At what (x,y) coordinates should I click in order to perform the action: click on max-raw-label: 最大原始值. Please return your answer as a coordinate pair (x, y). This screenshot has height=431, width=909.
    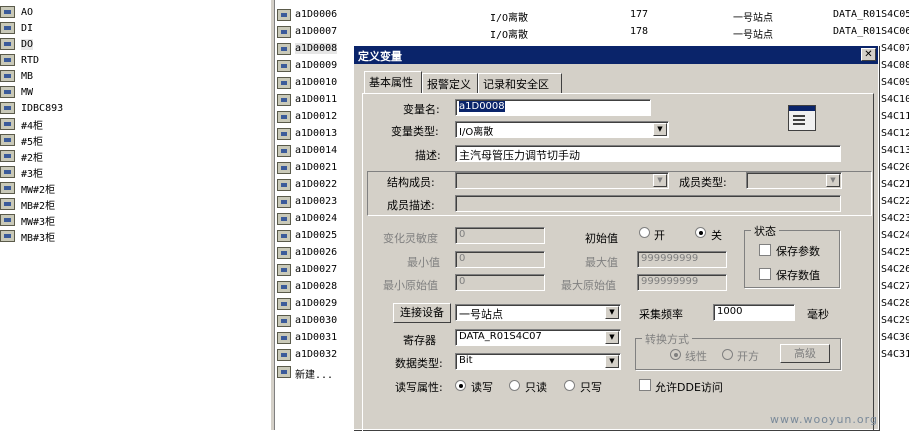
    Looking at the image, I should click on (588, 285).